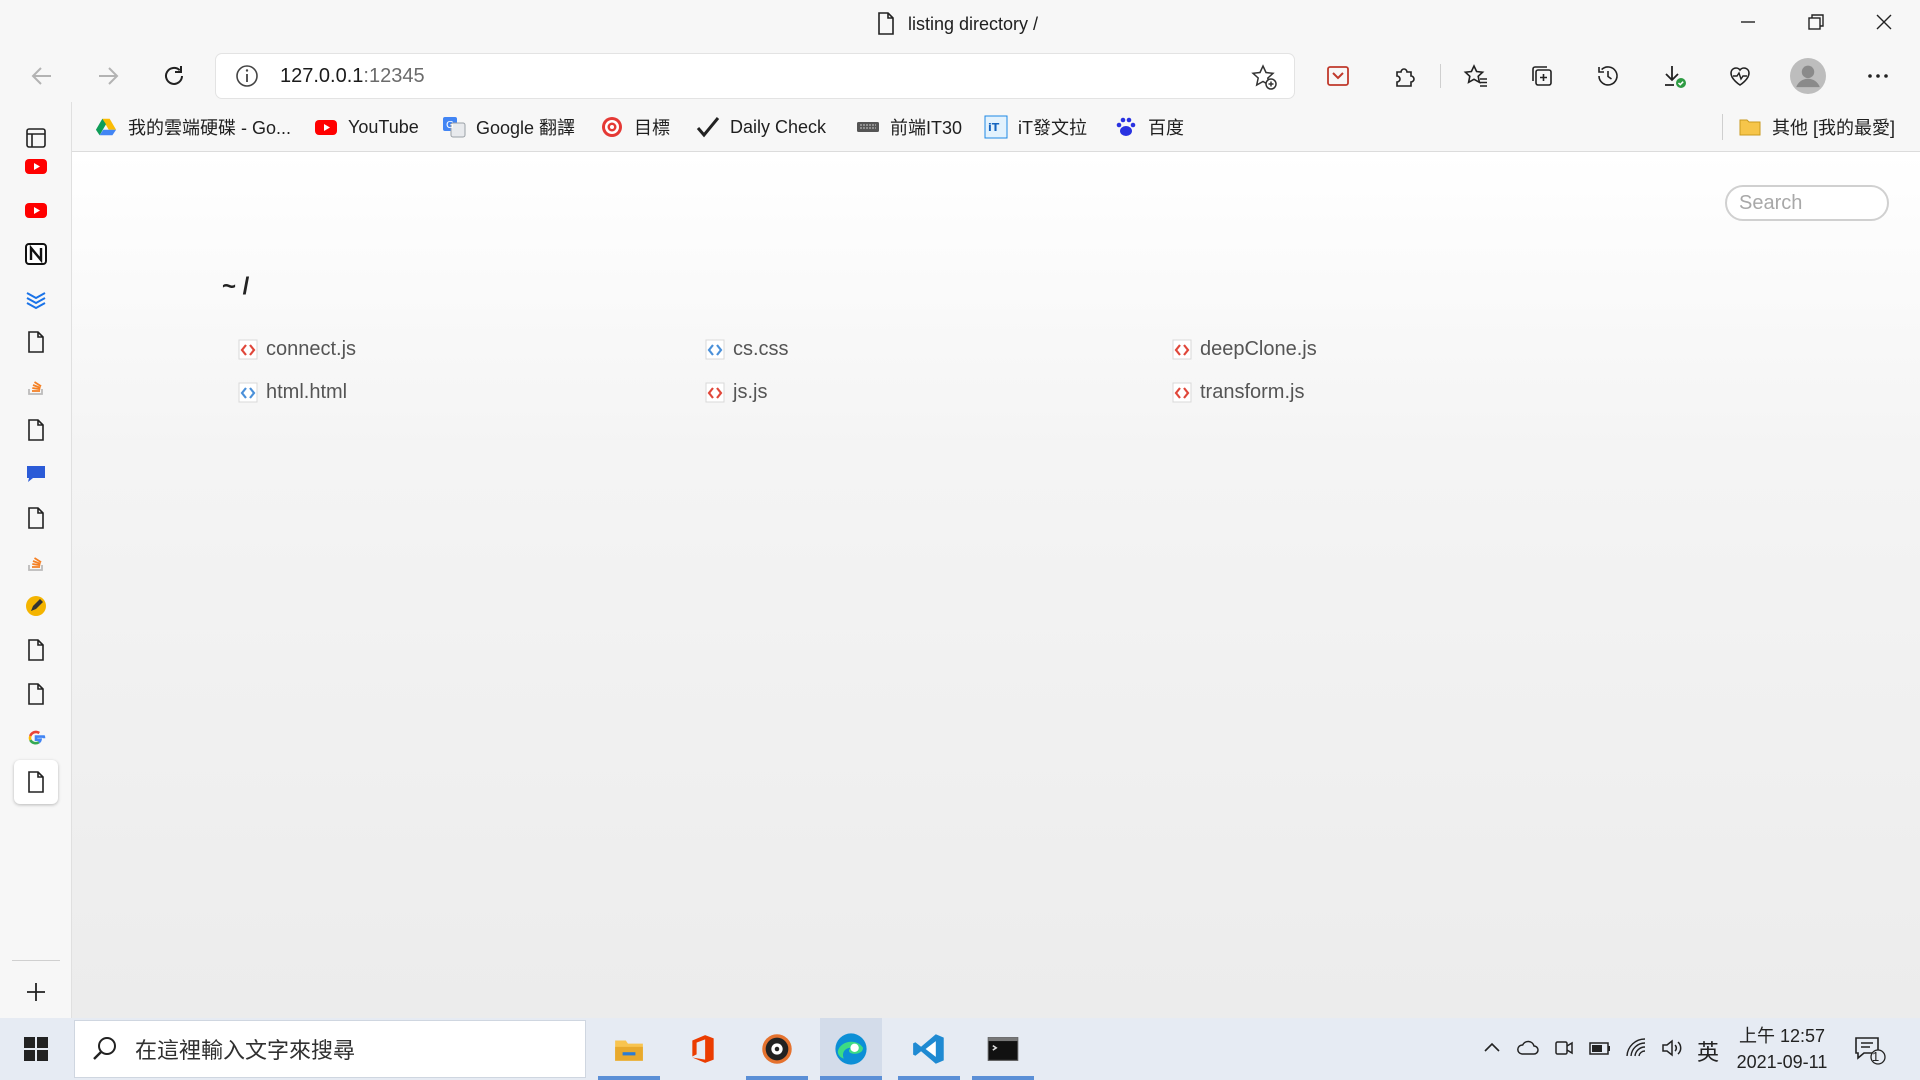 This screenshot has width=1920, height=1080. What do you see at coordinates (36, 738) in the screenshot?
I see `tab-google` at bounding box center [36, 738].